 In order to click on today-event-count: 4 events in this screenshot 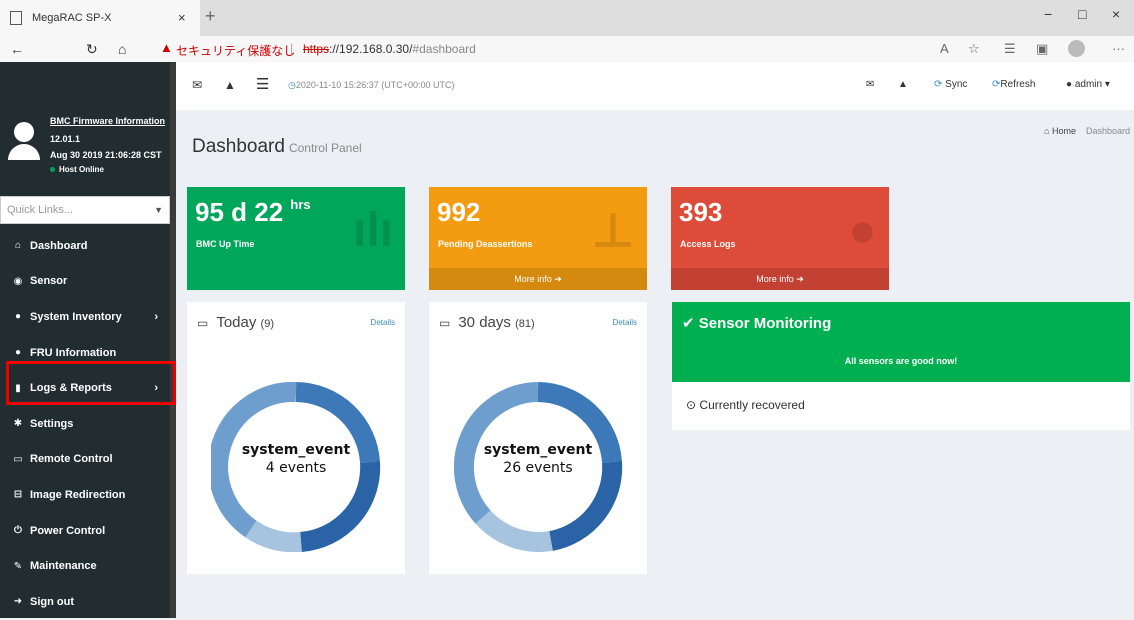, I will do `click(296, 468)`.